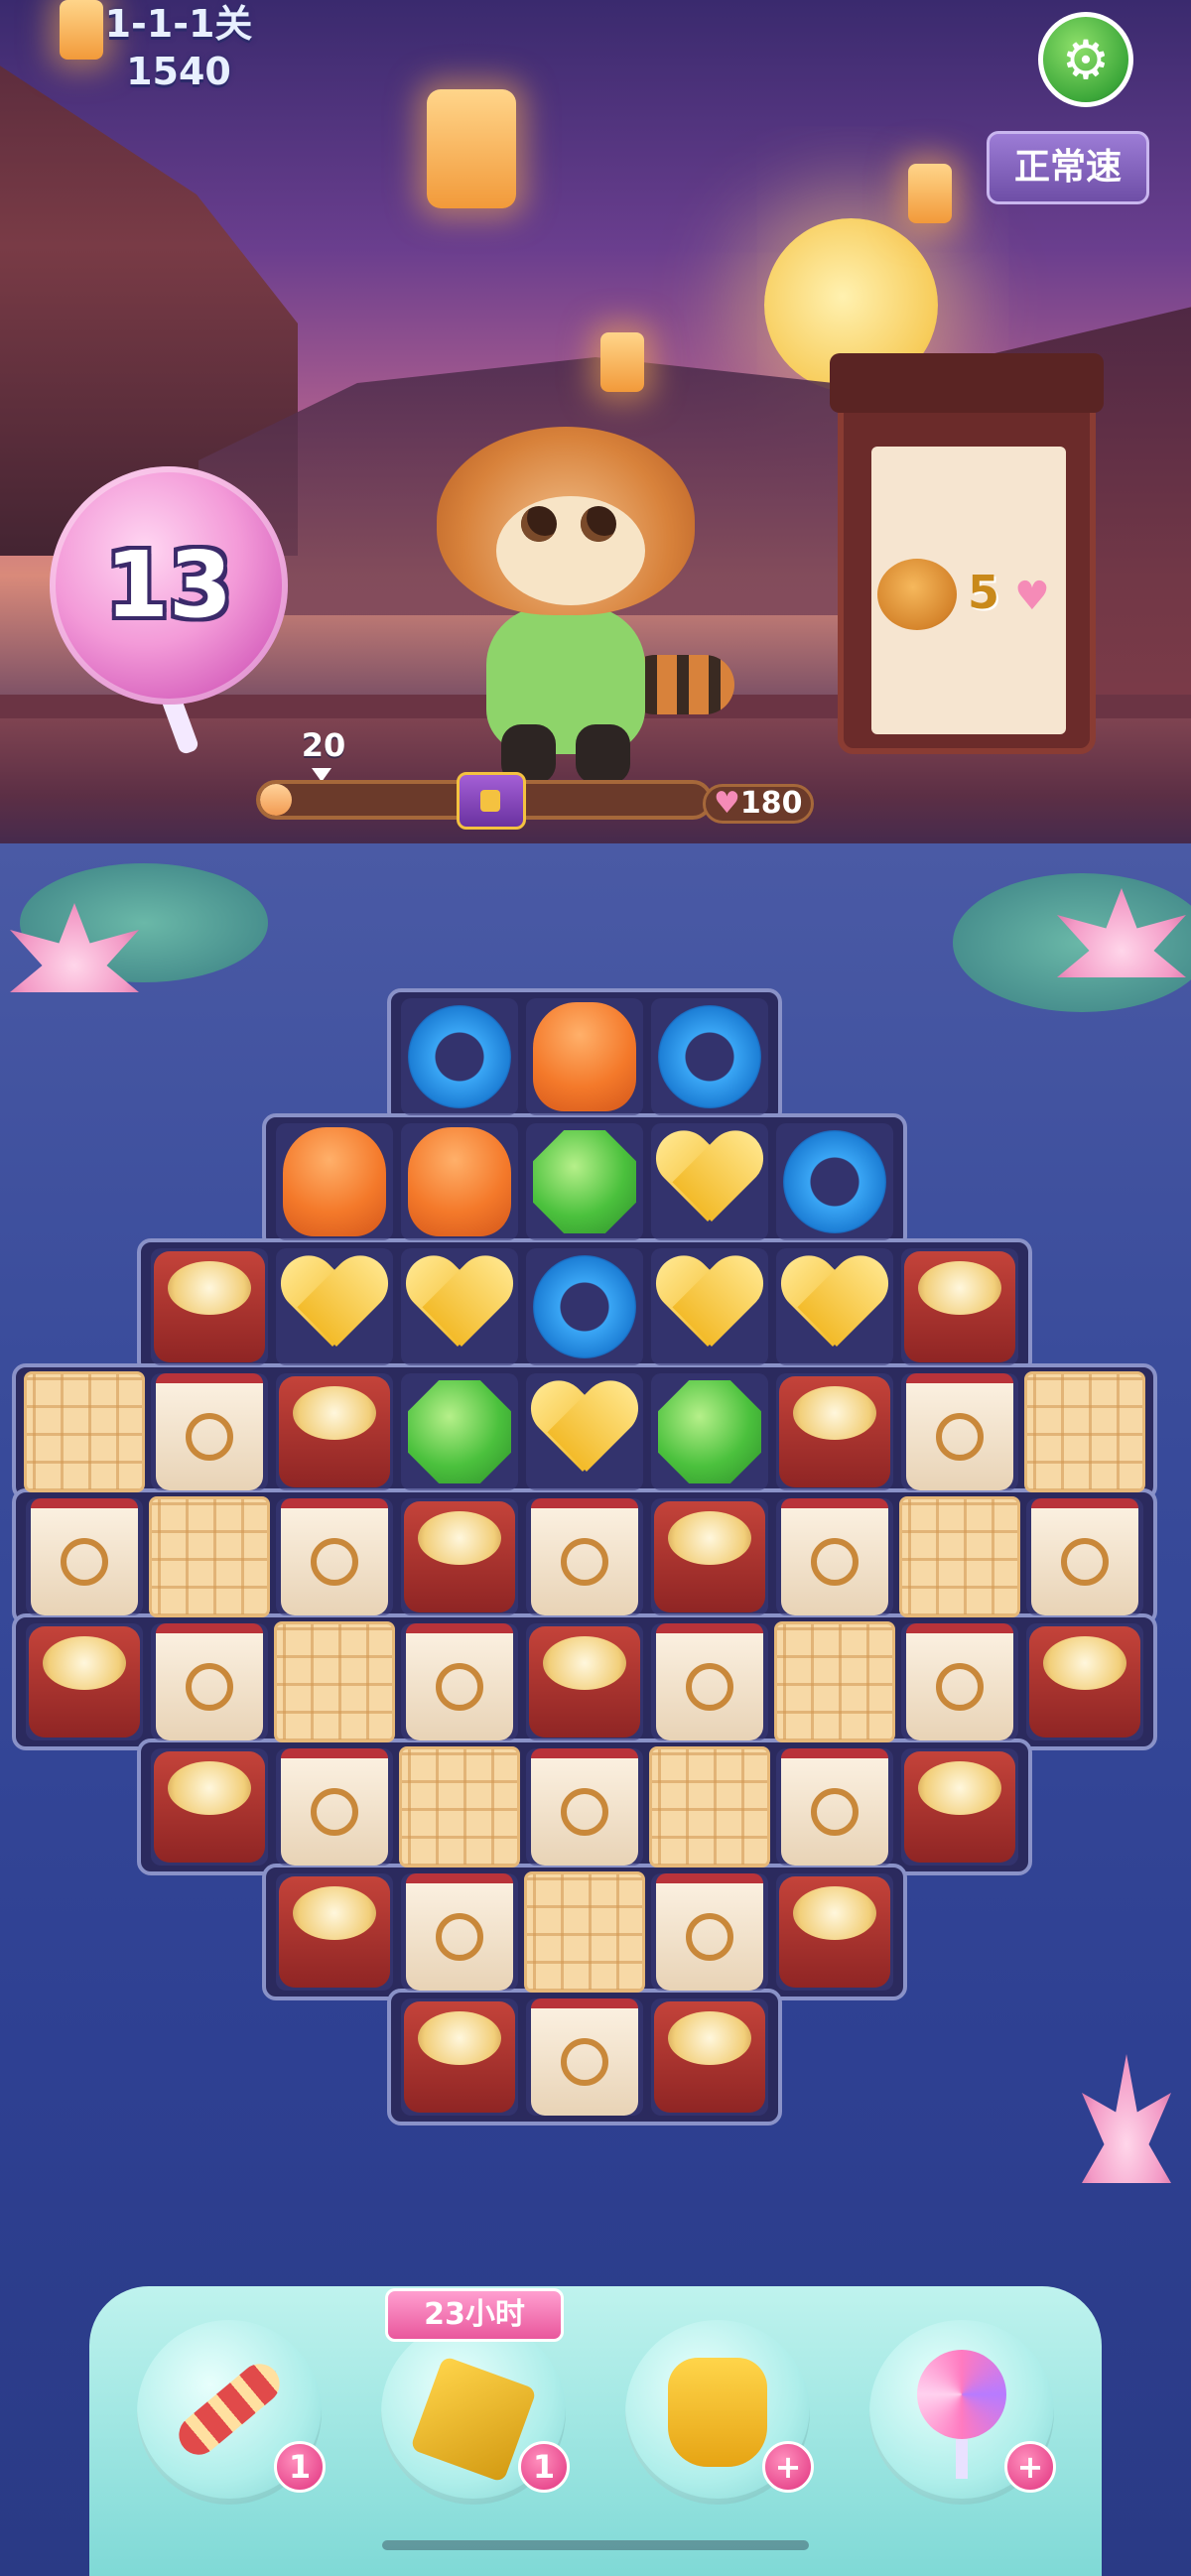  I want to click on spoon-icon, so click(230, 2410).